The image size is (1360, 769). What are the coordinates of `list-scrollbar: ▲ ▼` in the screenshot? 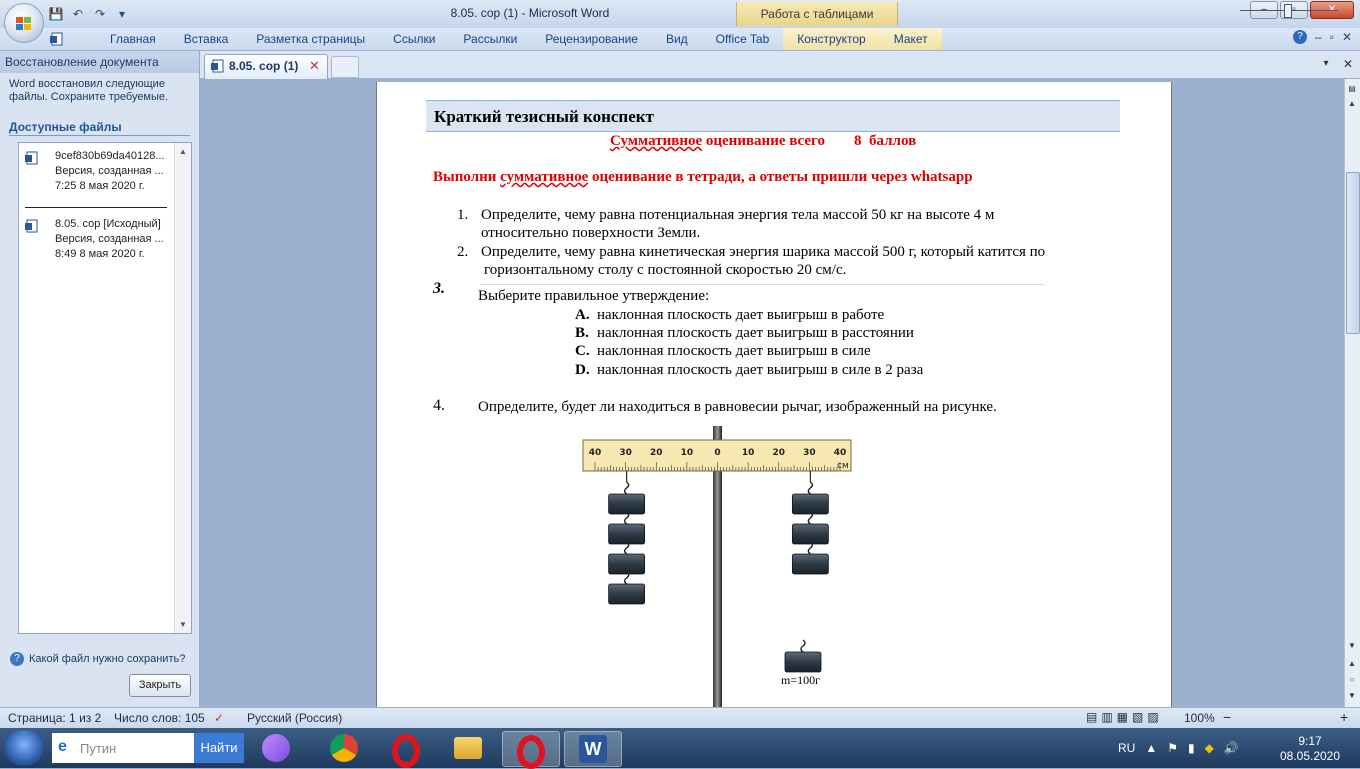 It's located at (182, 388).